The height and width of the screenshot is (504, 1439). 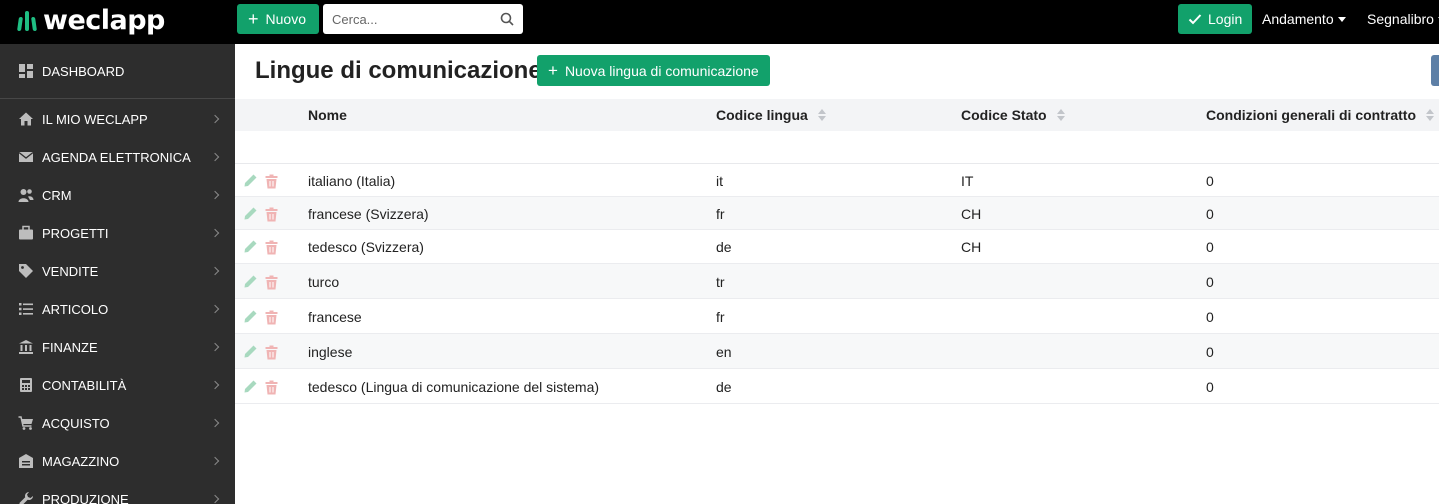 I want to click on wrench-icon, so click(x=26, y=497).